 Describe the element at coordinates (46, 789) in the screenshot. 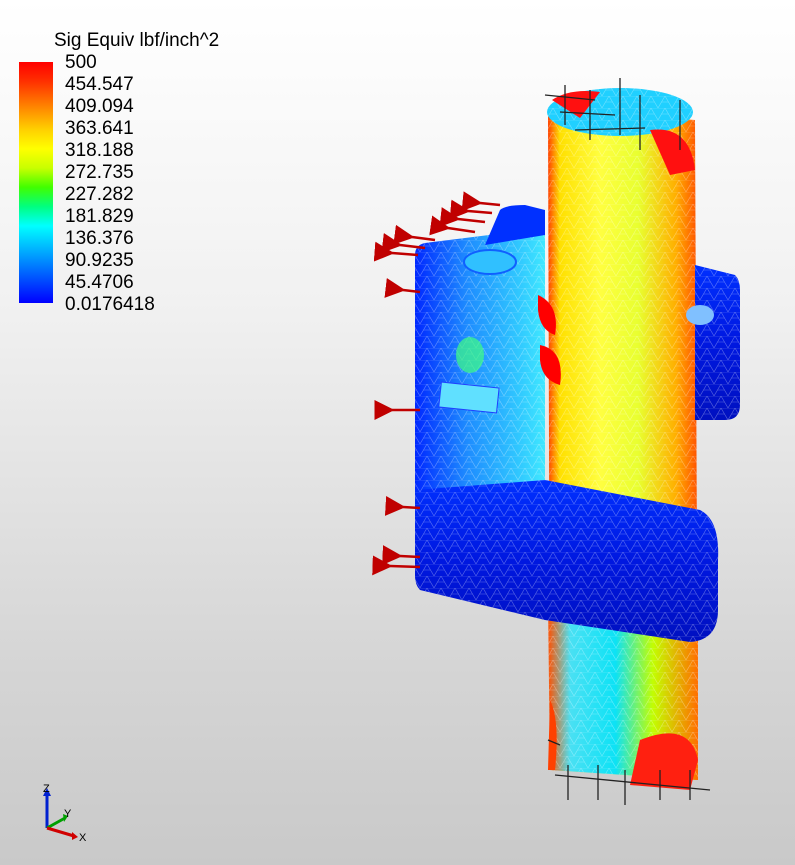

I see `z-axis-label: Z` at that location.